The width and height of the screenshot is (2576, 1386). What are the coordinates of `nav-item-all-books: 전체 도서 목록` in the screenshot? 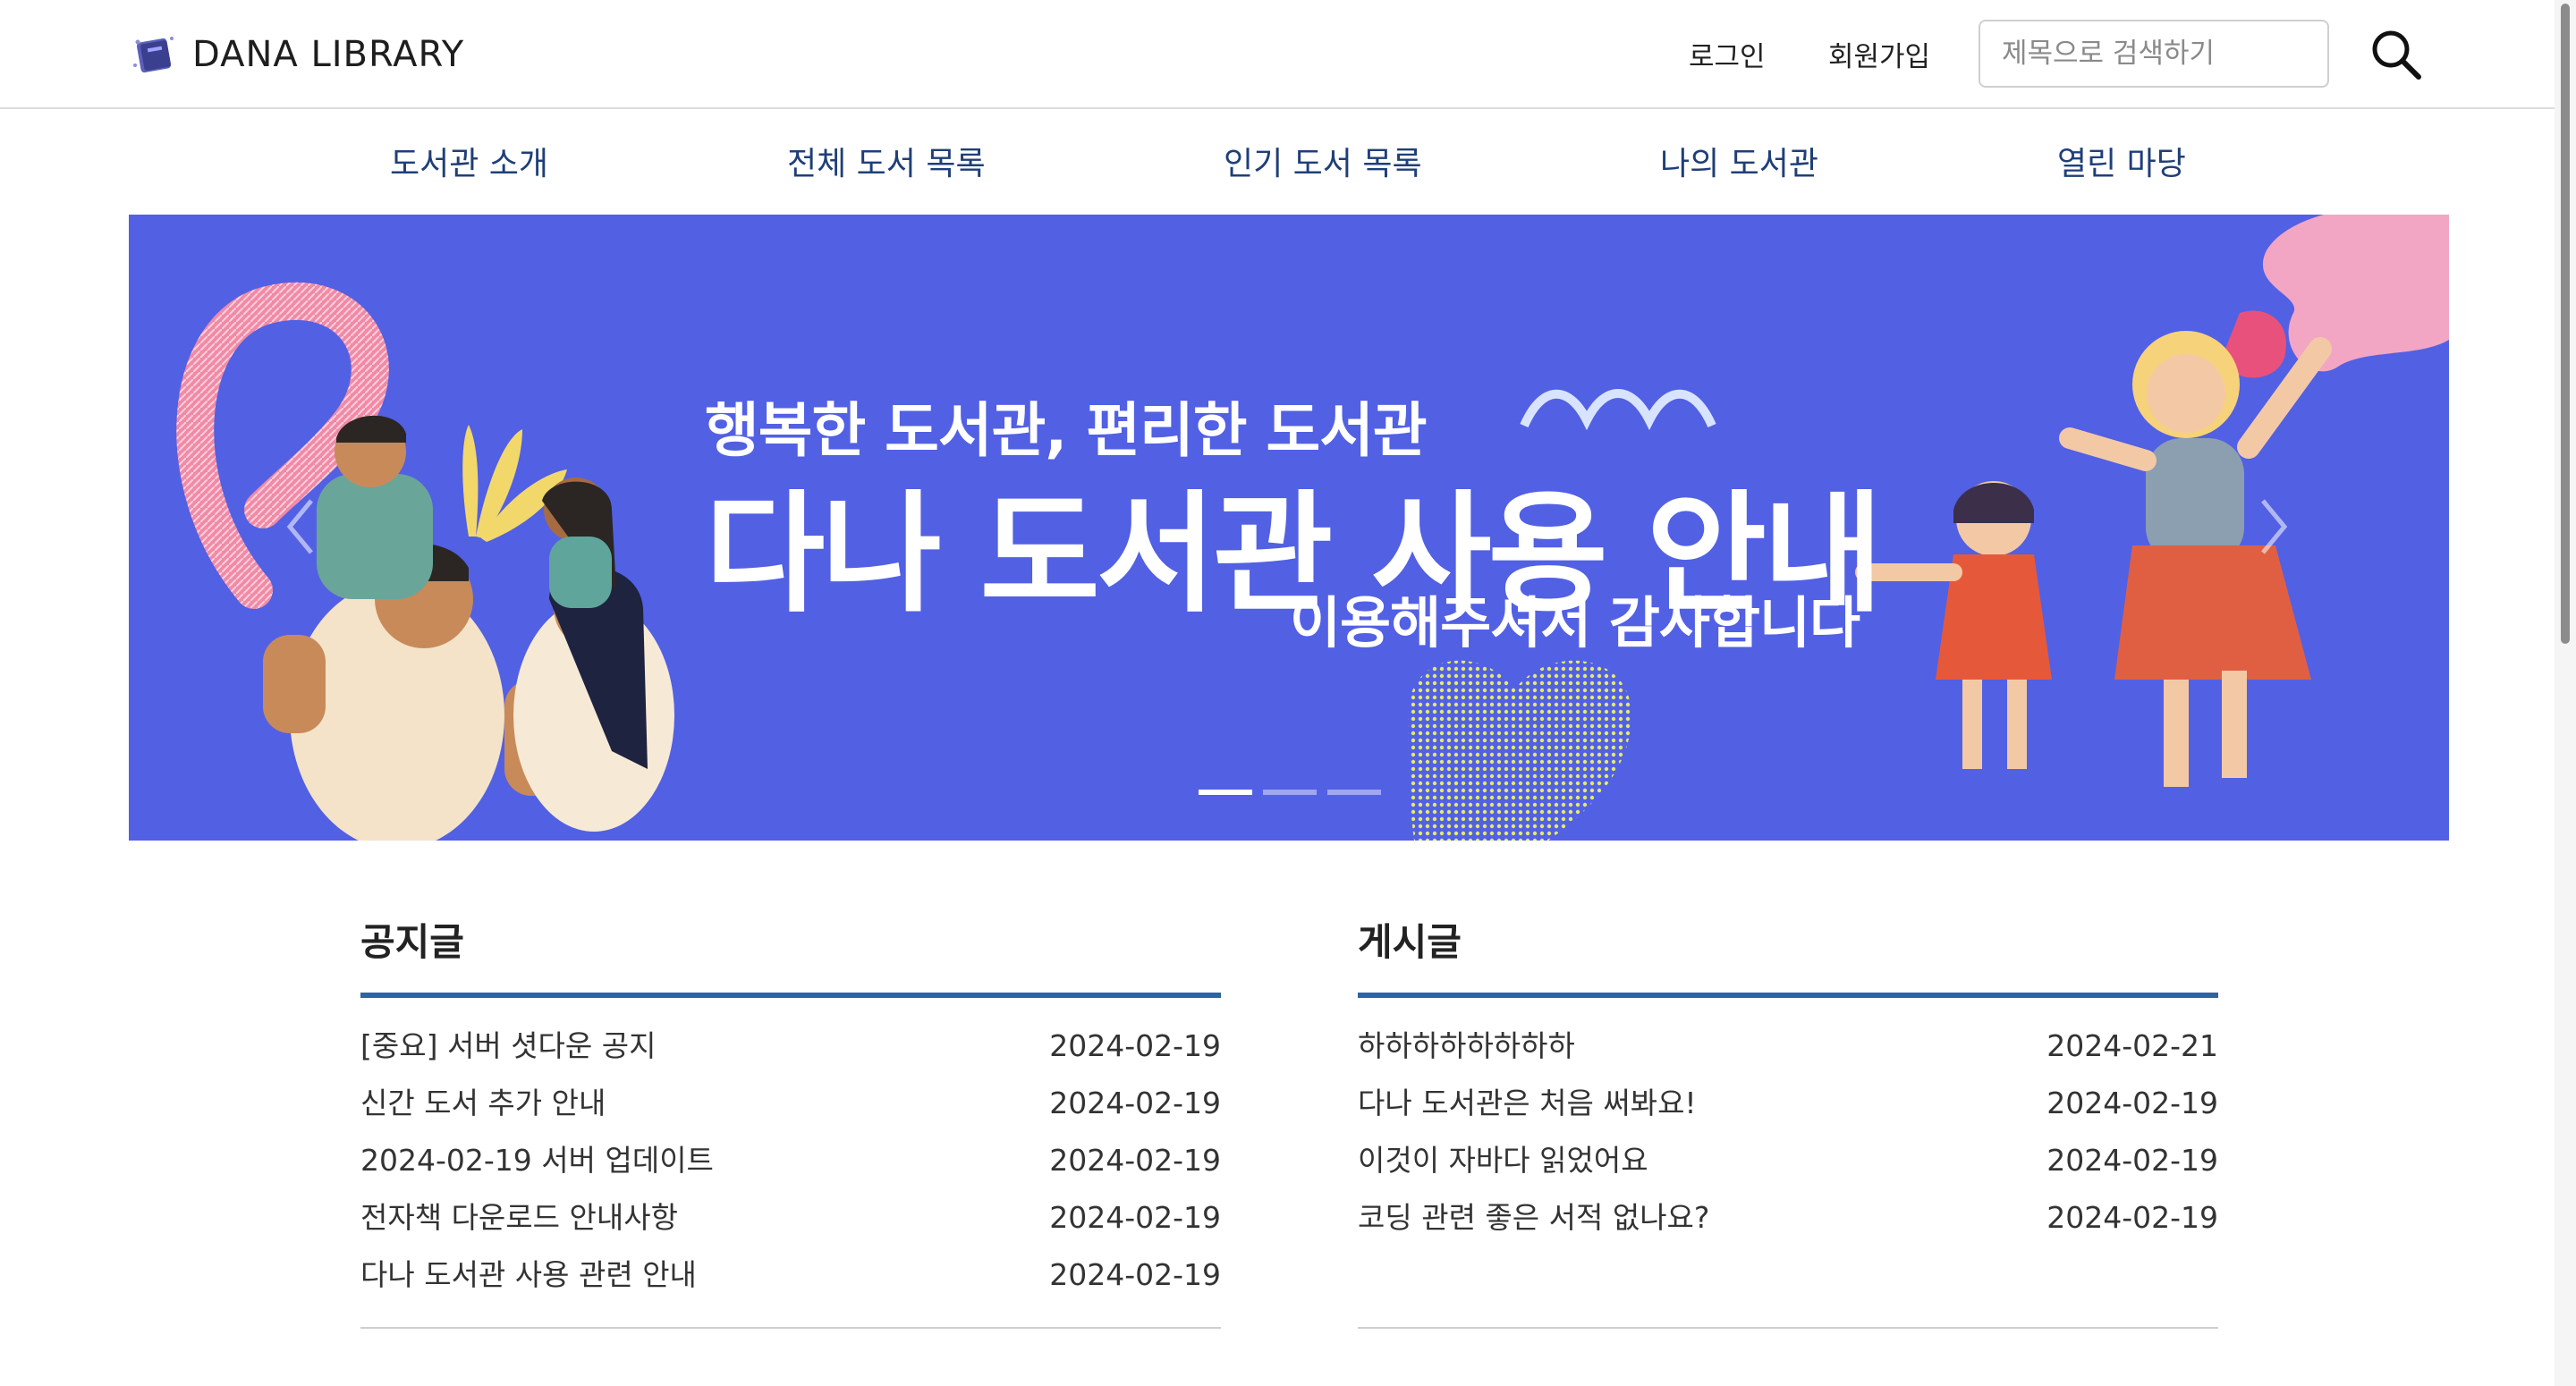 It's located at (886, 161).